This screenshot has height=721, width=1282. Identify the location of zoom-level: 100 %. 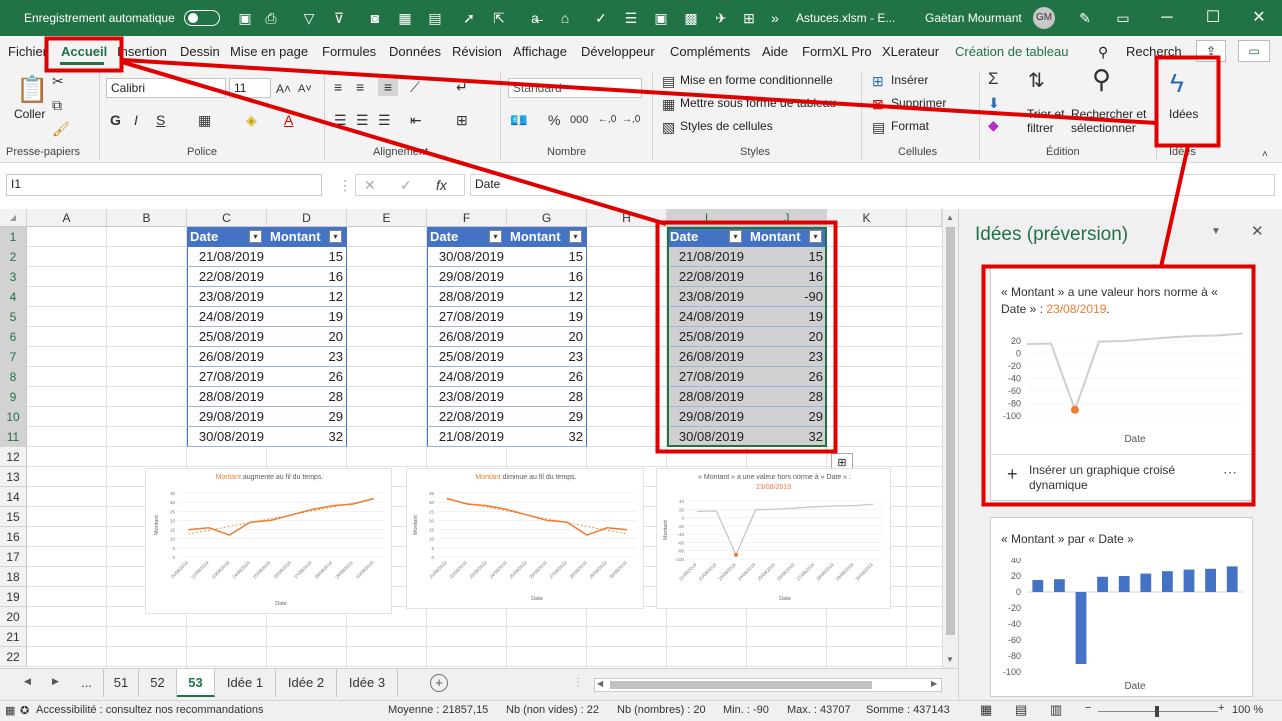
(1247, 710).